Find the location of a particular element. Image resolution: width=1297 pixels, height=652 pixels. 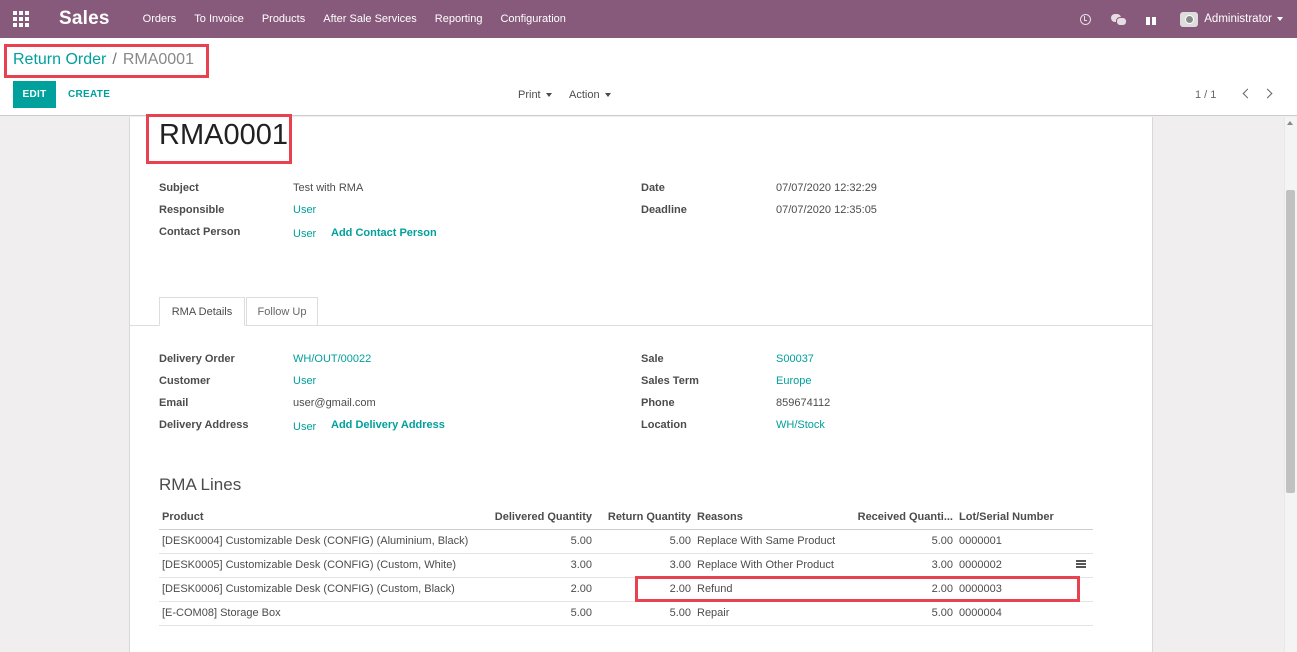

cell-return-quantity: 3.00 is located at coordinates (644, 565).